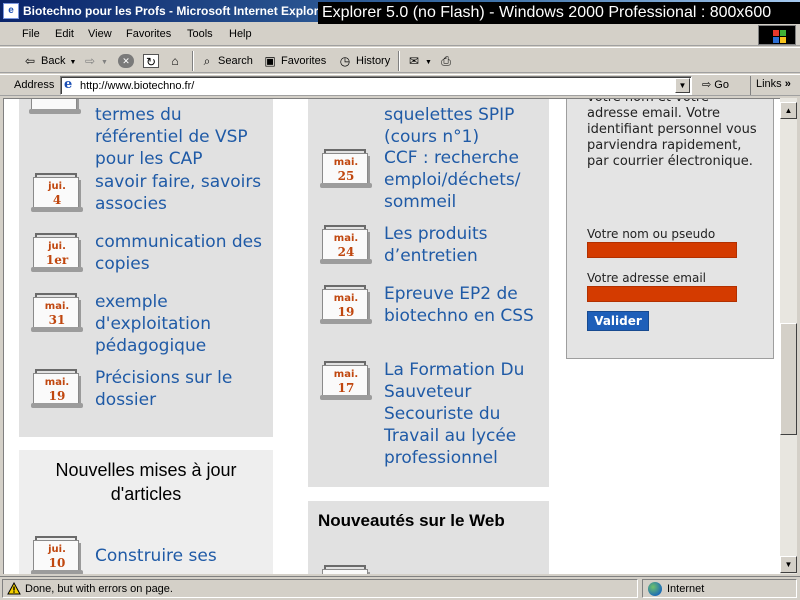 This screenshot has width=800, height=600. Describe the element at coordinates (662, 250) in the screenshot. I see `name-input` at that location.